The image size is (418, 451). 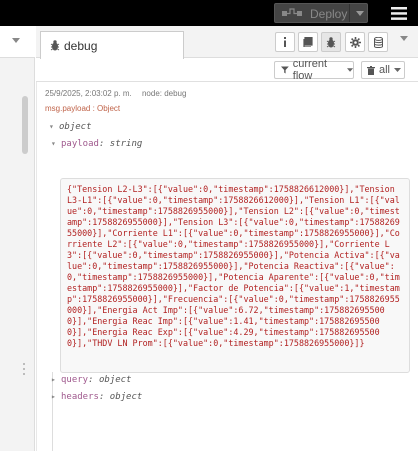 I want to click on tree-root-row: ▾ object, so click(x=70, y=127).